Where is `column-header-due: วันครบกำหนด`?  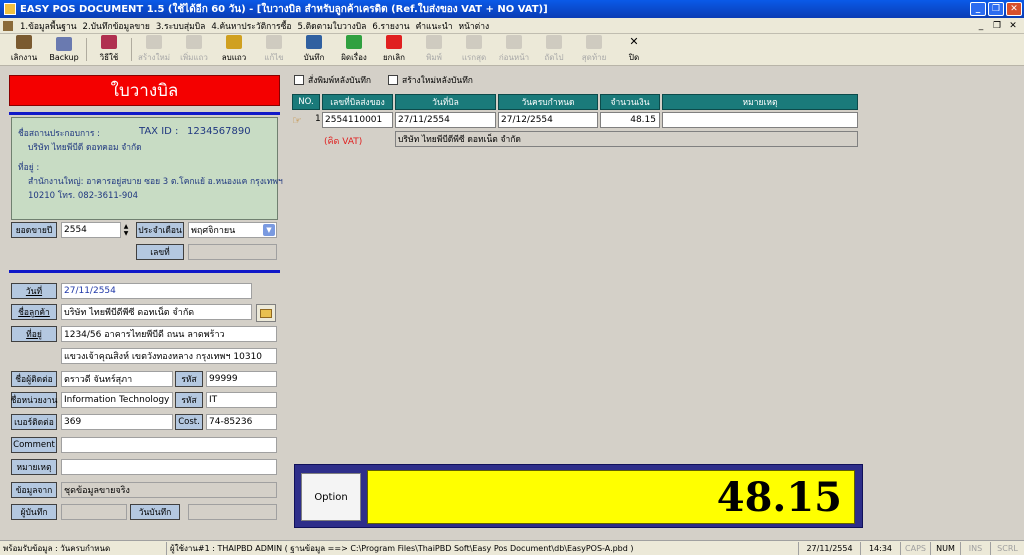 column-header-due: วันครบกำหนด is located at coordinates (548, 102).